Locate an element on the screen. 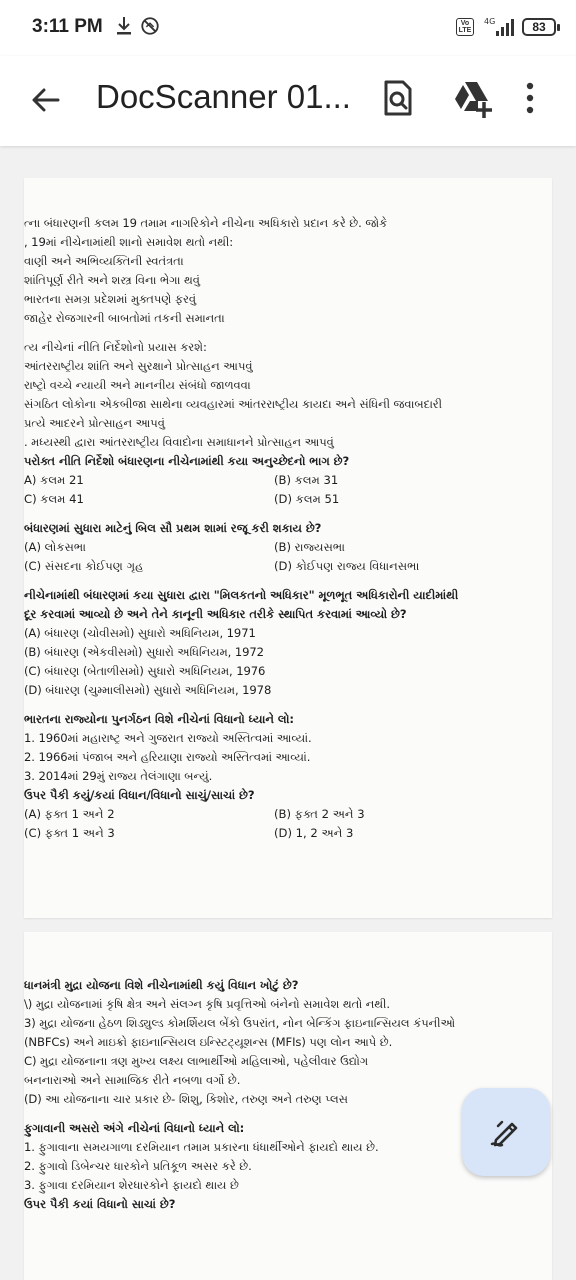  option-row: (C) ફક્ત 1 અને 3 (D) 1, 2 અને 3 is located at coordinates (288, 833).